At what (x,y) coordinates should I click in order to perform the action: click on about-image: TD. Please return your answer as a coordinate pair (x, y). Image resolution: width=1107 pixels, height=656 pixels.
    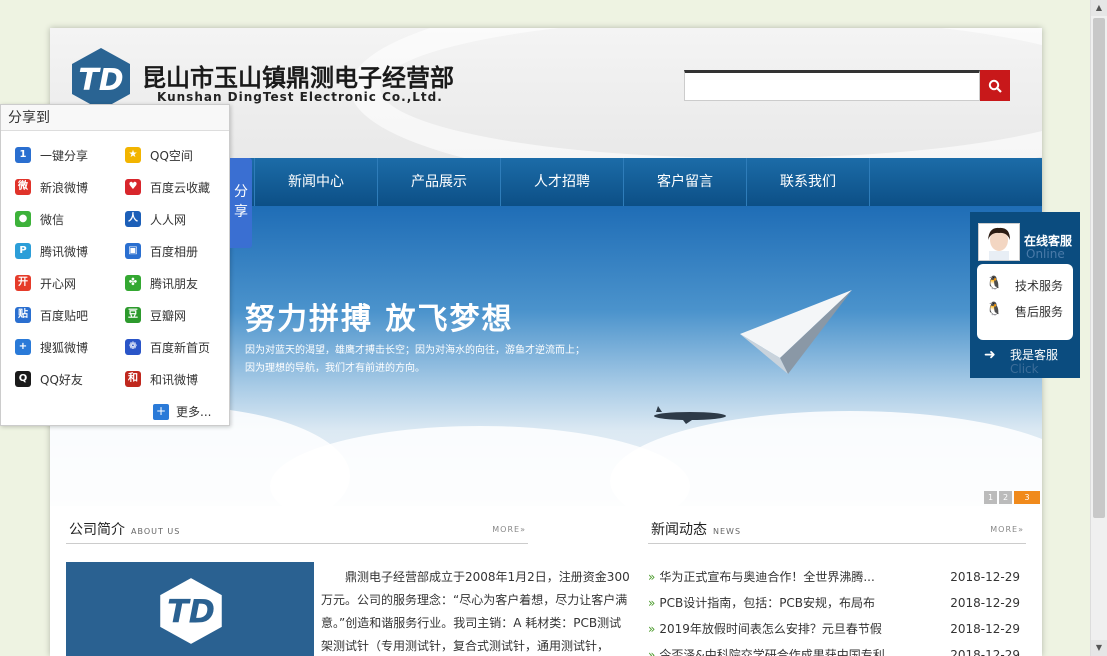
    Looking at the image, I should click on (190, 609).